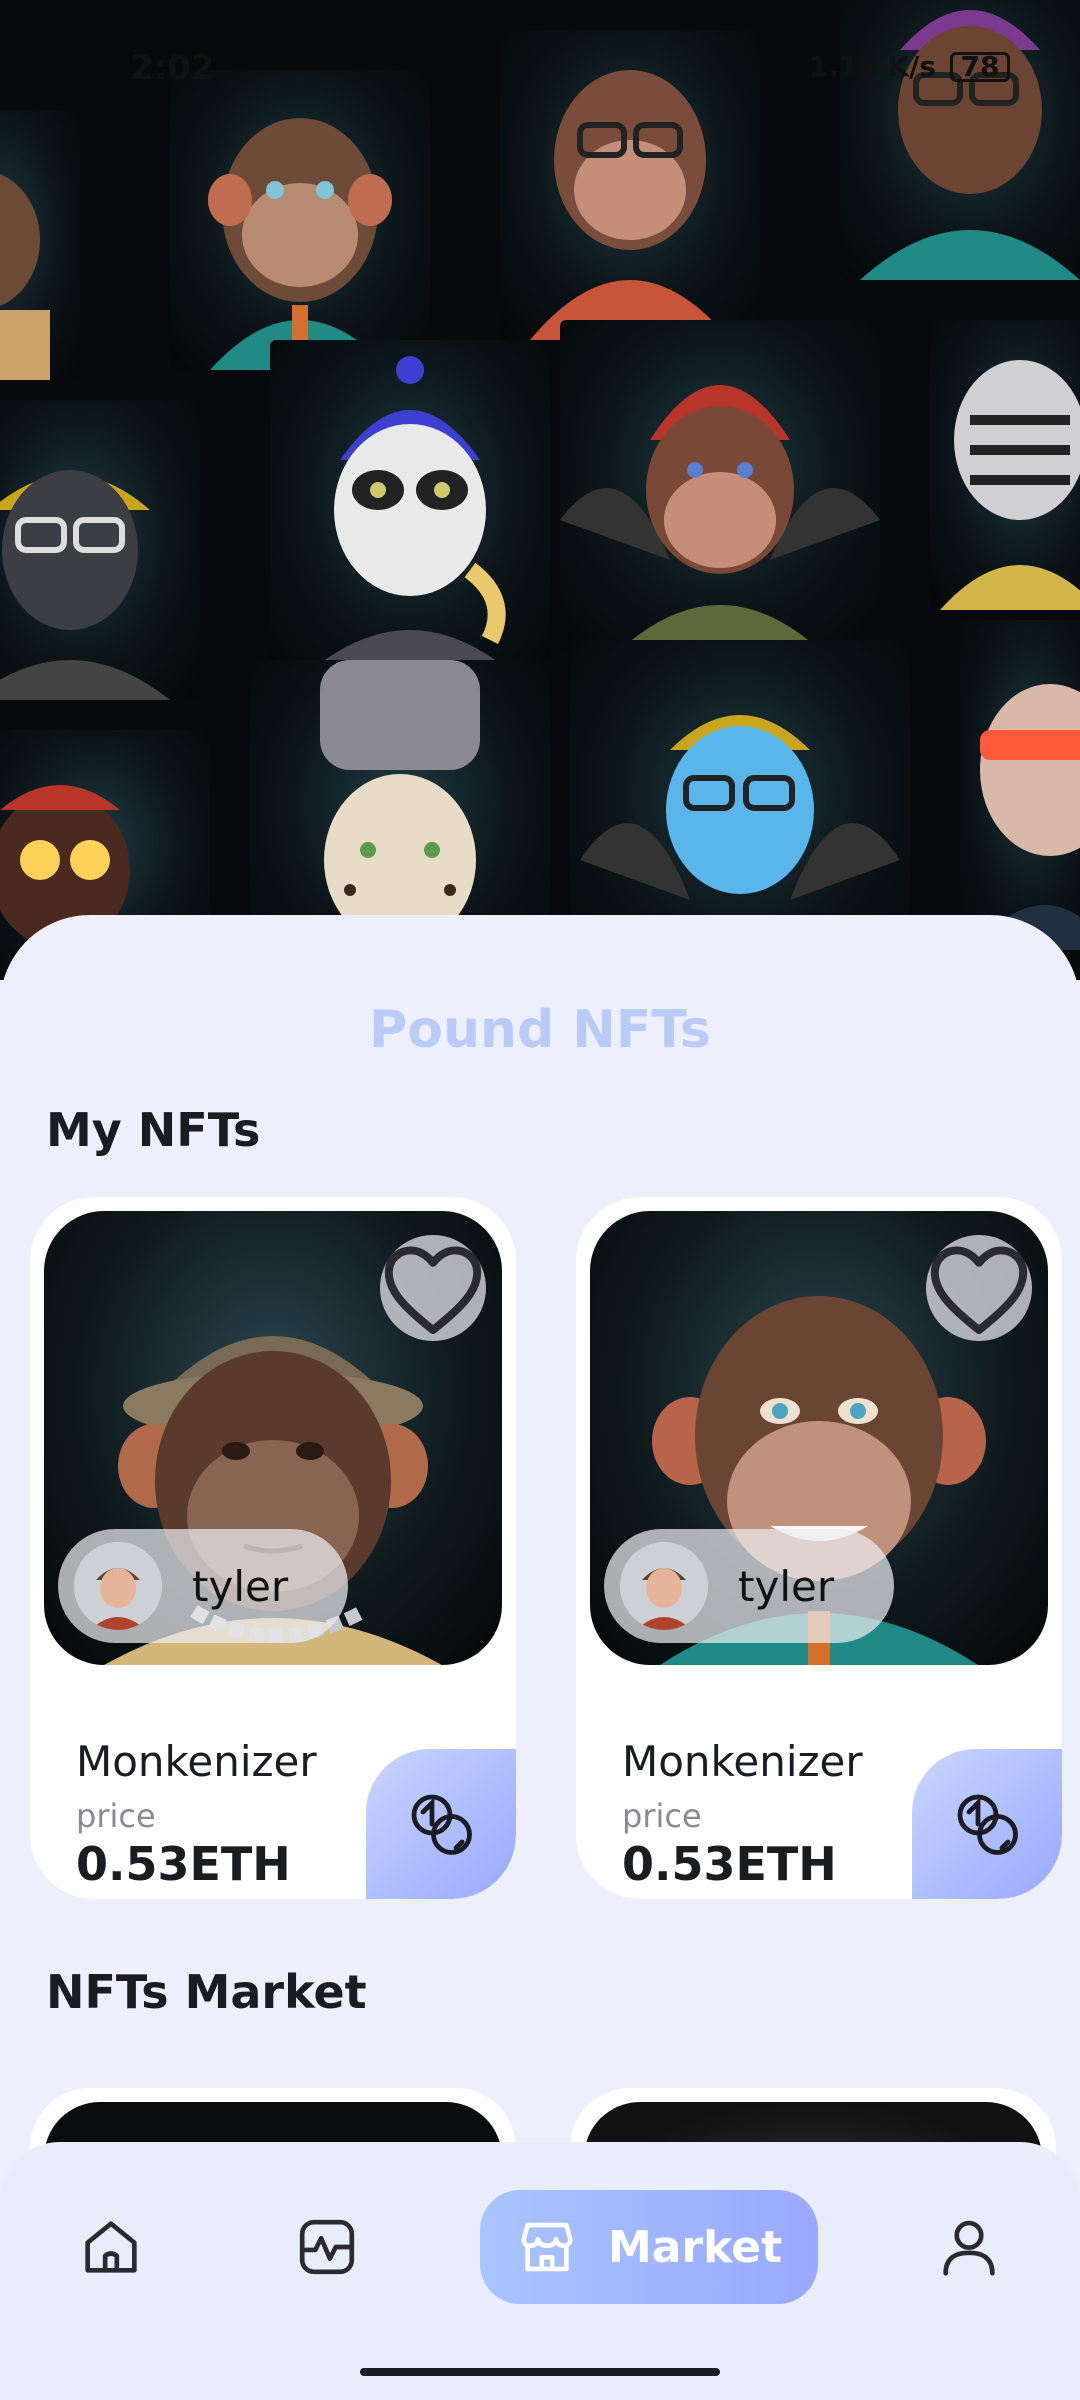  I want to click on nfts-market-heading: NFTs Market, so click(206, 1992).